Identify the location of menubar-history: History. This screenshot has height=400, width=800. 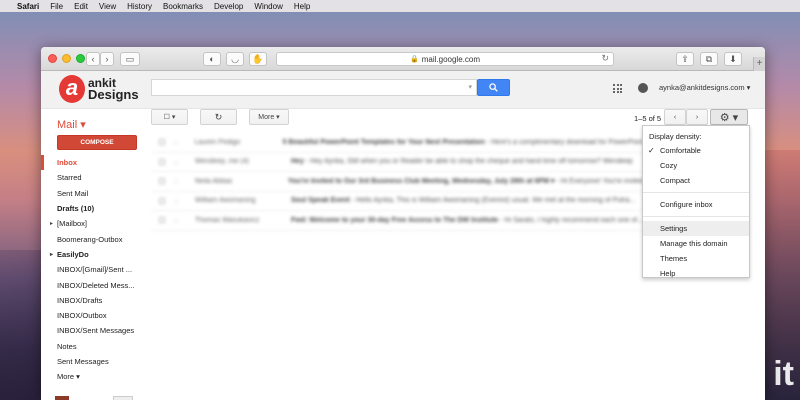
(139, 6).